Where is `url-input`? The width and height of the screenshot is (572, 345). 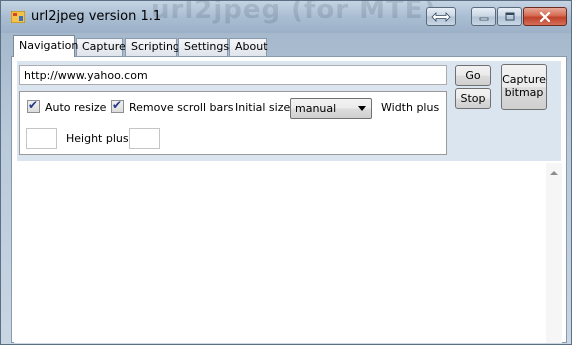
url-input is located at coordinates (233, 75).